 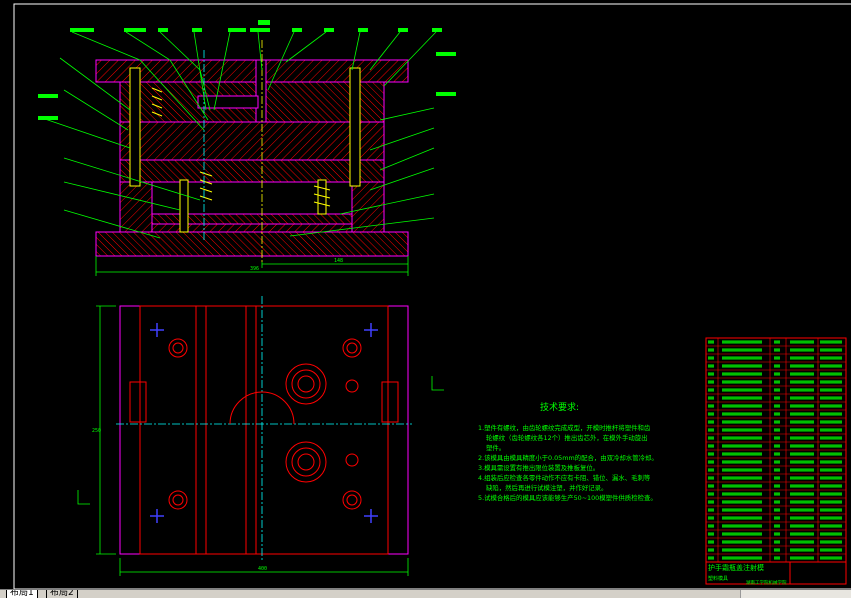 What do you see at coordinates (568, 457) in the screenshot?
I see `tech-note-line: 2.该模具由模具精度小于0.05mm的配合，由双冷却水管冷却。` at bounding box center [568, 457].